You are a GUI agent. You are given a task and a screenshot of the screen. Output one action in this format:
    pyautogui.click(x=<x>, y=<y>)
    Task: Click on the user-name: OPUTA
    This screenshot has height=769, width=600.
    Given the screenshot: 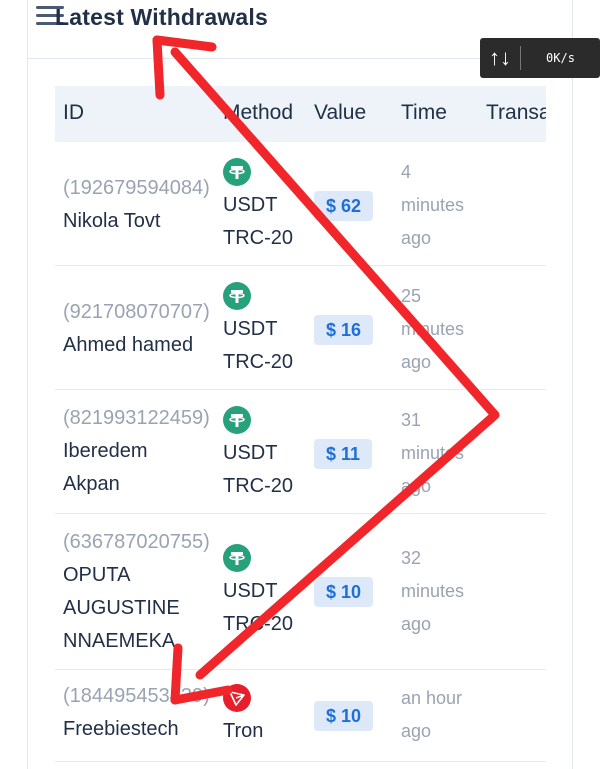 What is the action you would take?
    pyautogui.click(x=97, y=575)
    